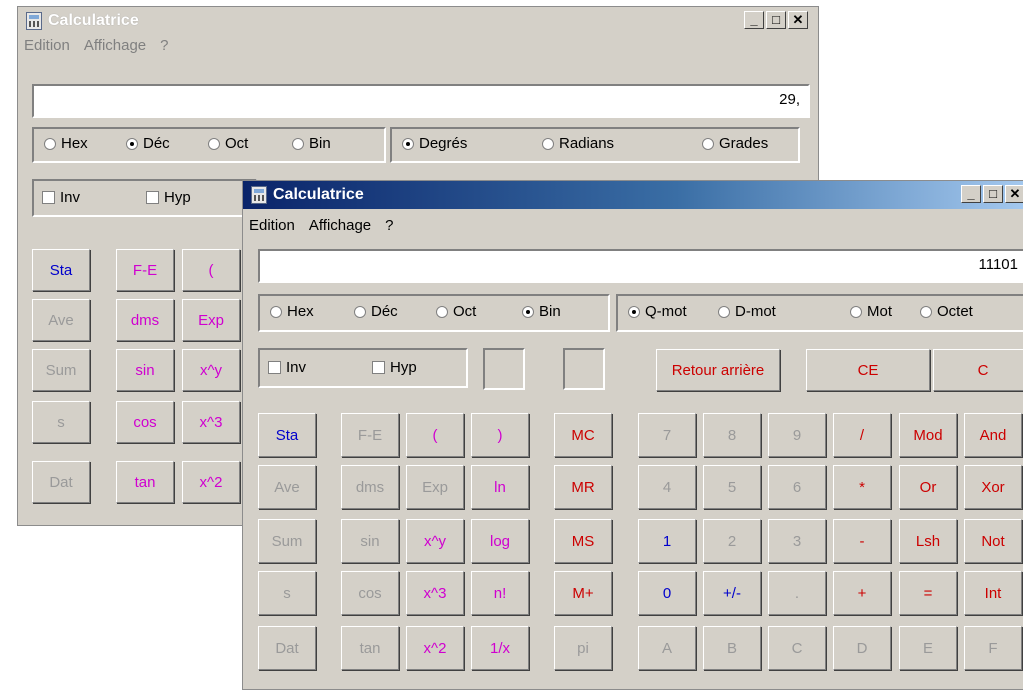 The image size is (1023, 690). Describe the element at coordinates (634, 311) in the screenshot. I see `radio-qmot-indicator` at that location.